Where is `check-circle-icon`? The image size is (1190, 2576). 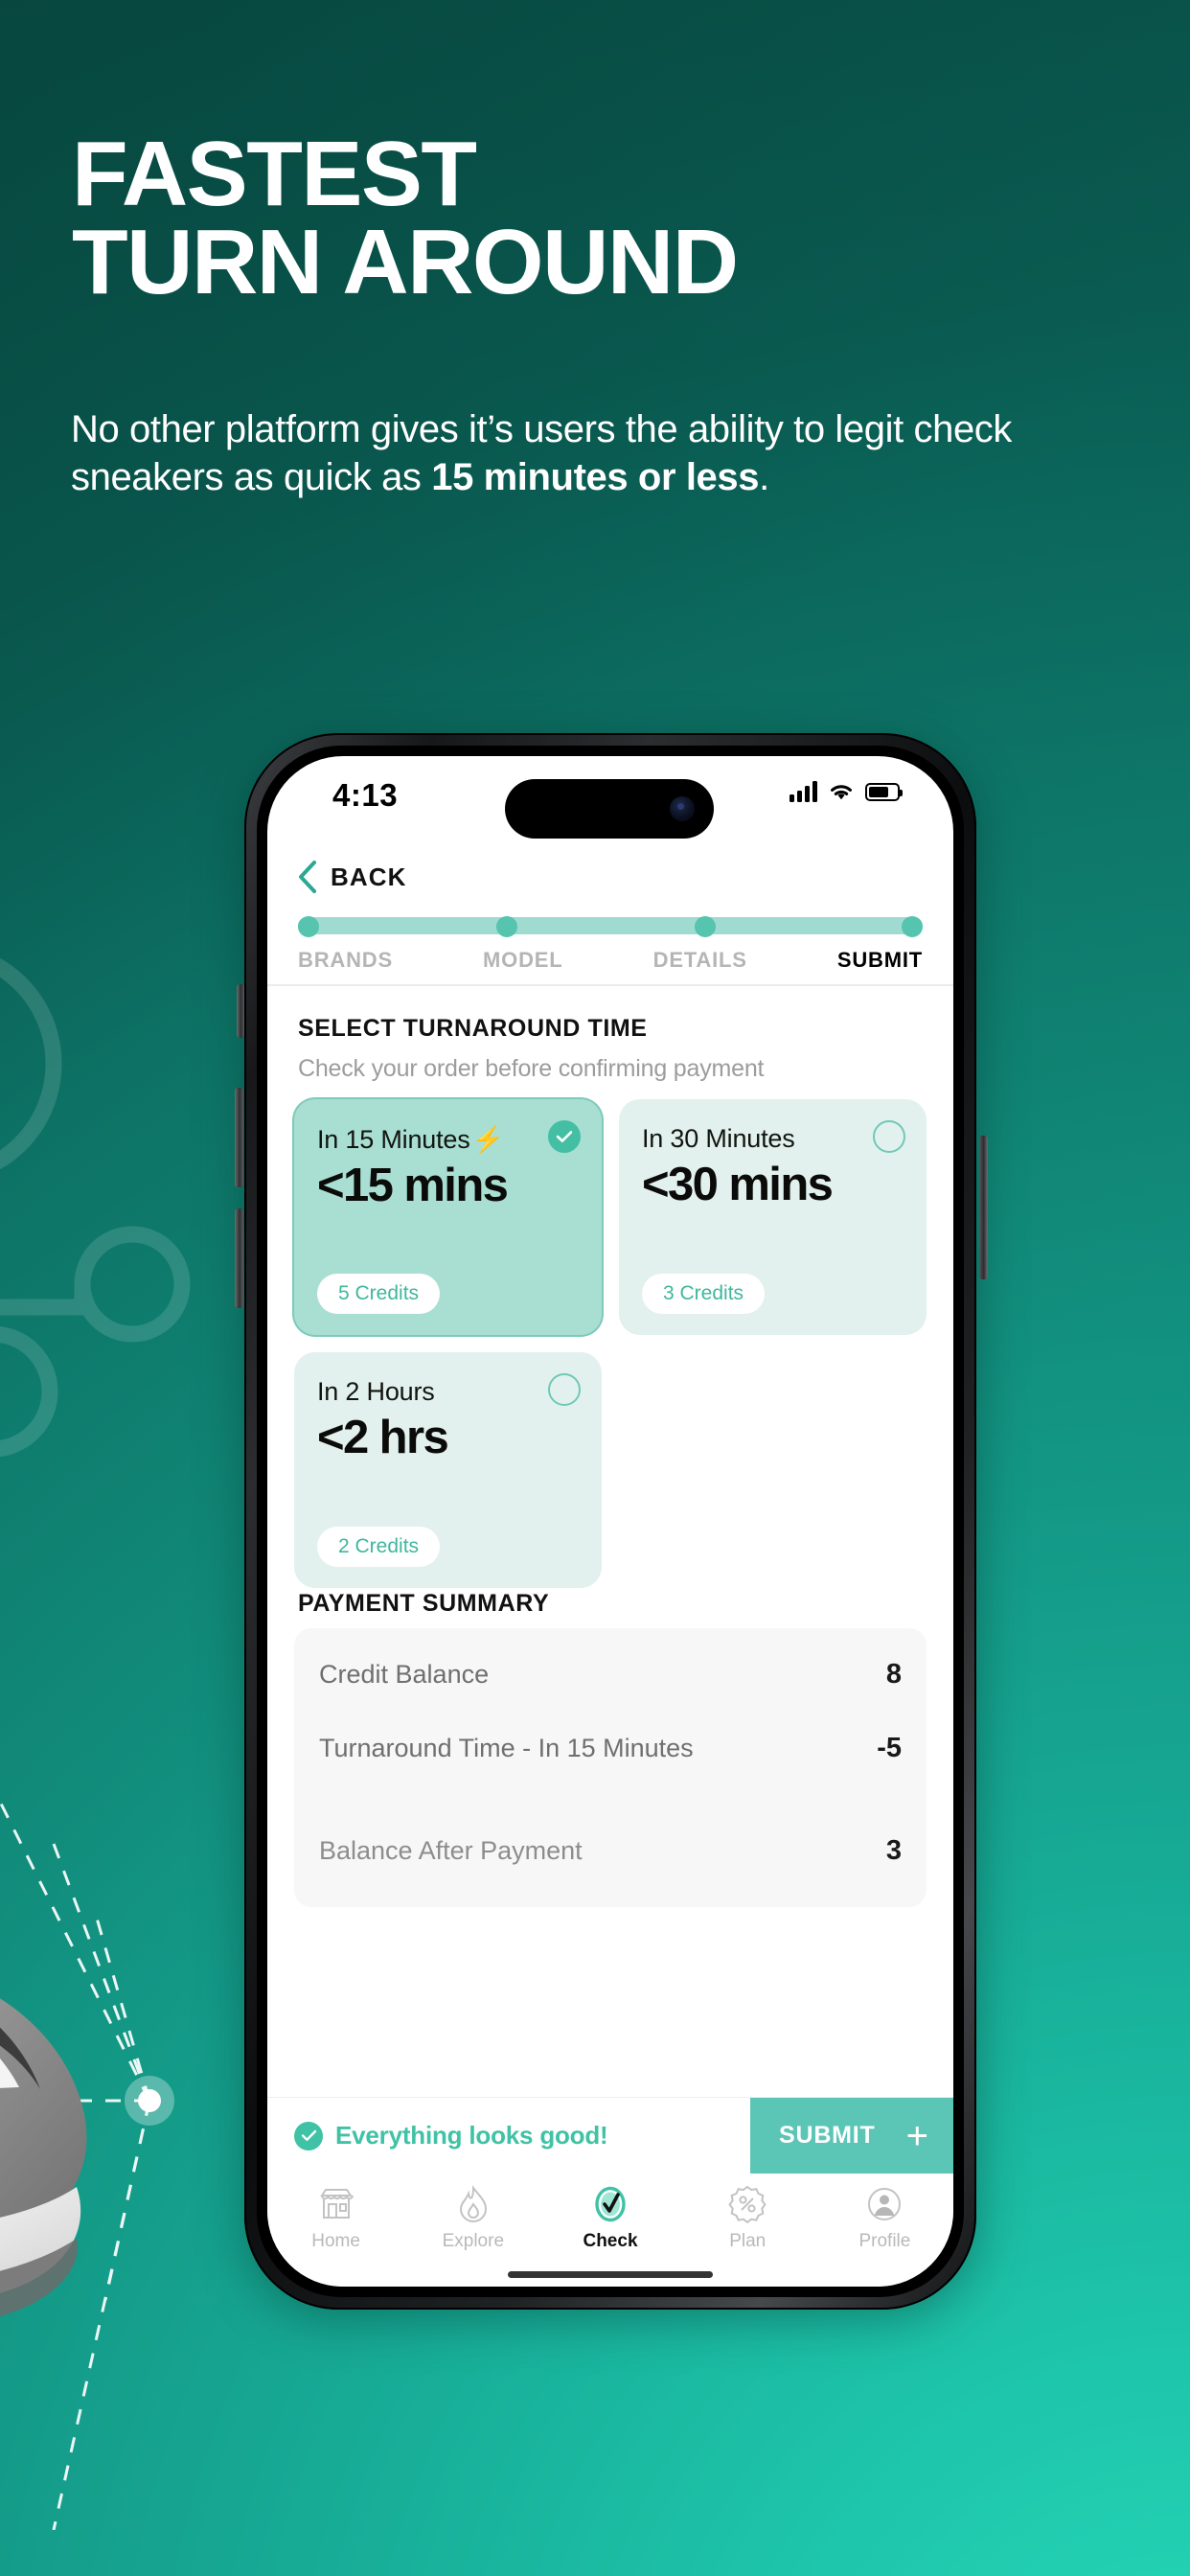 check-circle-icon is located at coordinates (309, 2135).